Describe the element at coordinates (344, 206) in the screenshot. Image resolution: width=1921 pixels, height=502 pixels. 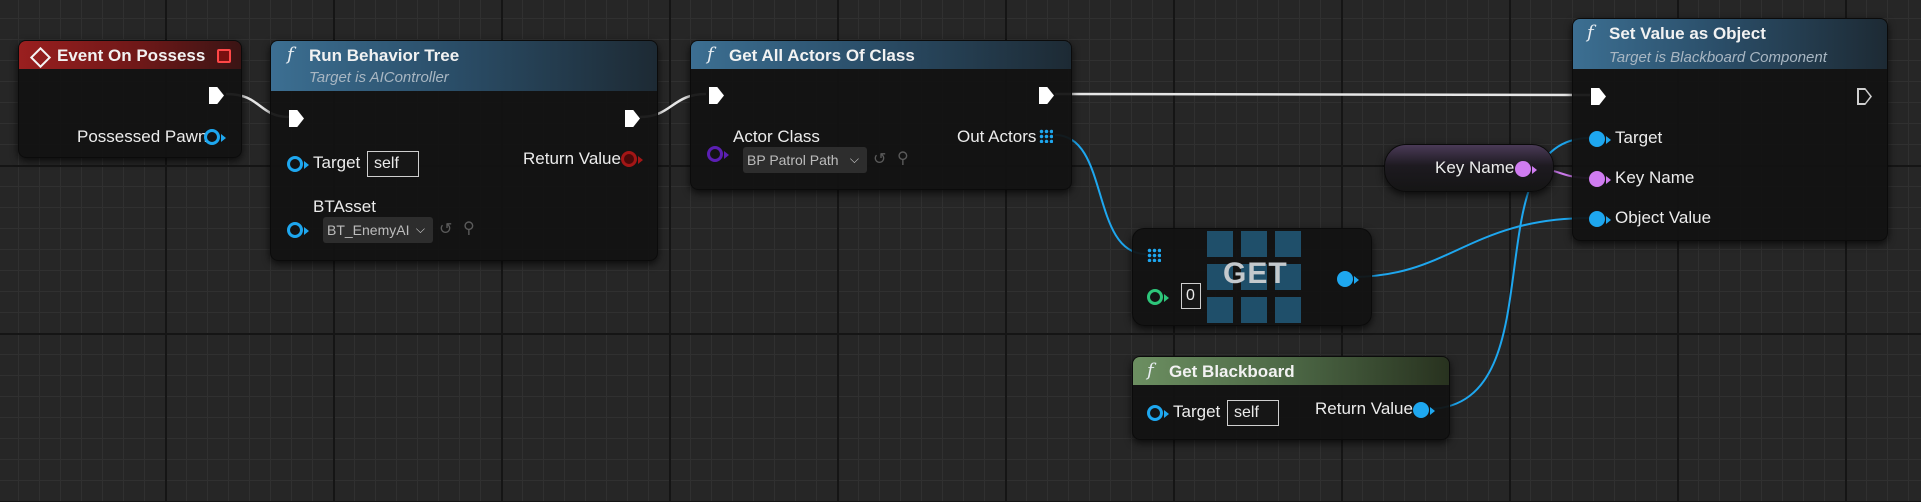
I see `btasset-label: BTAsset` at that location.